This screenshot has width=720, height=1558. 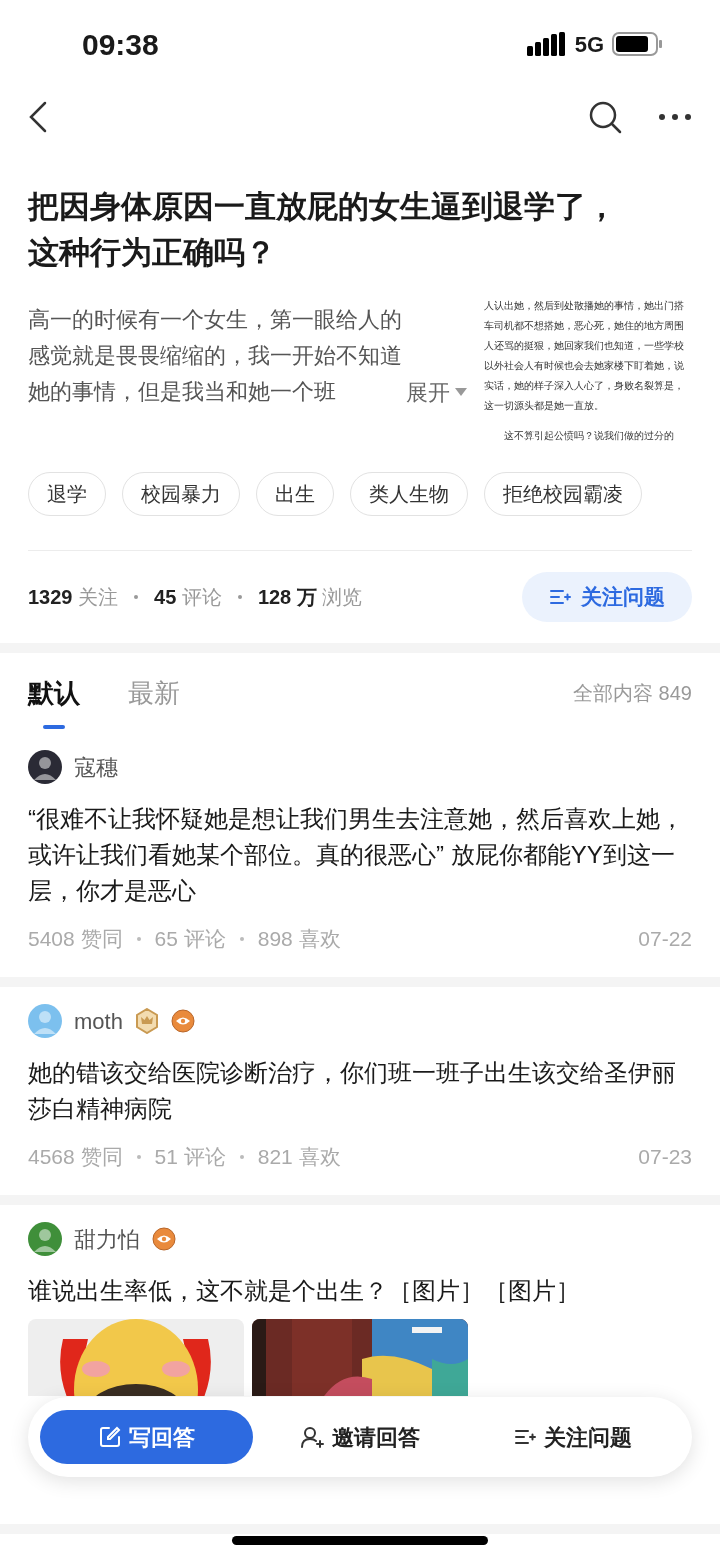 I want to click on answer-stat: 51 评论, so click(x=190, y=1157).